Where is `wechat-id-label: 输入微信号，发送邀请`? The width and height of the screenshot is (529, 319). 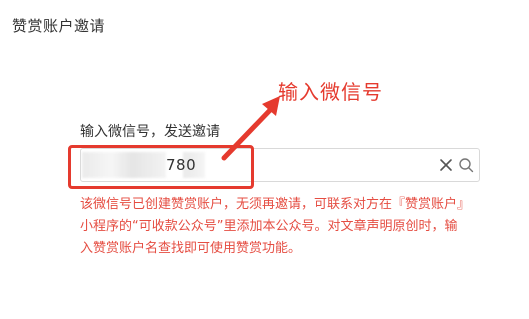
wechat-id-label: 输入微信号，发送邀请 is located at coordinates (150, 132).